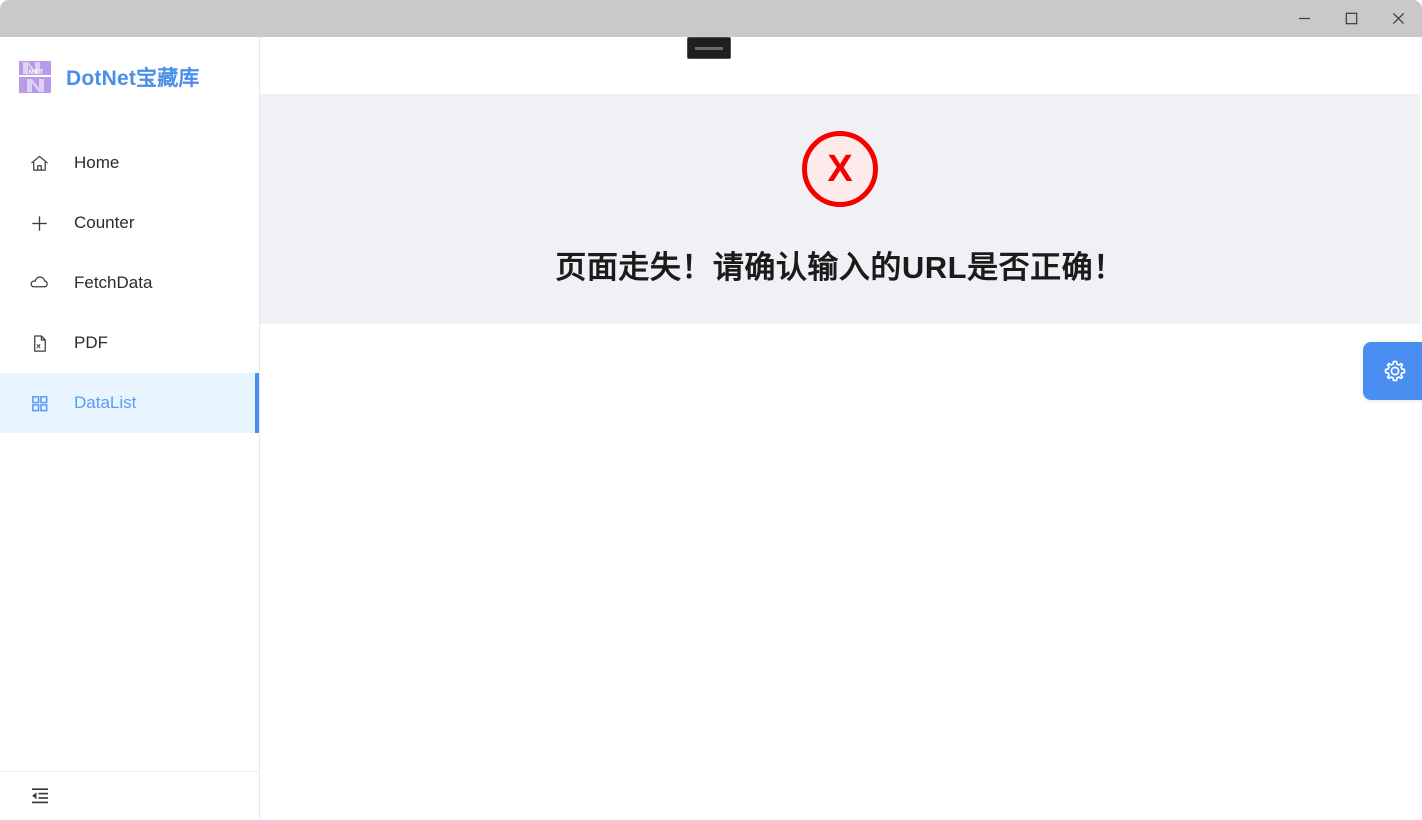 Image resolution: width=1422 pixels, height=820 pixels. What do you see at coordinates (129, 795) in the screenshot?
I see `sidebar-footer` at bounding box center [129, 795].